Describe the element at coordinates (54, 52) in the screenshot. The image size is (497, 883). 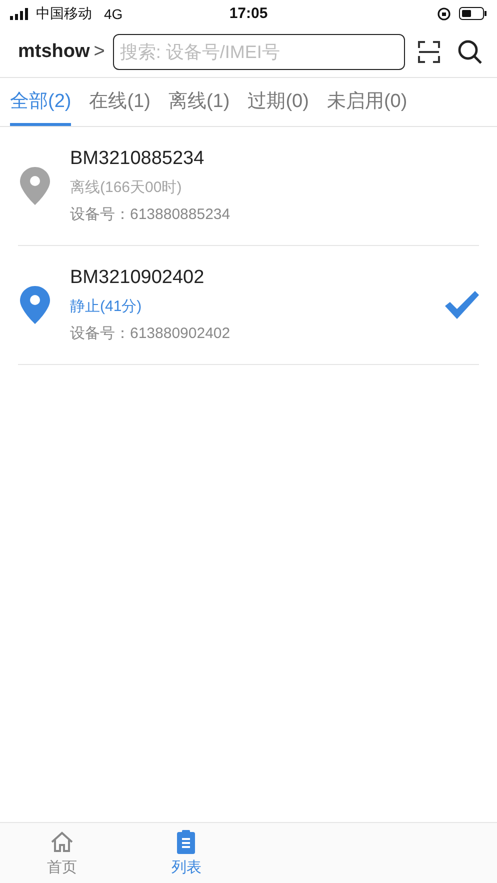
I see `account-name: mtshow` at that location.